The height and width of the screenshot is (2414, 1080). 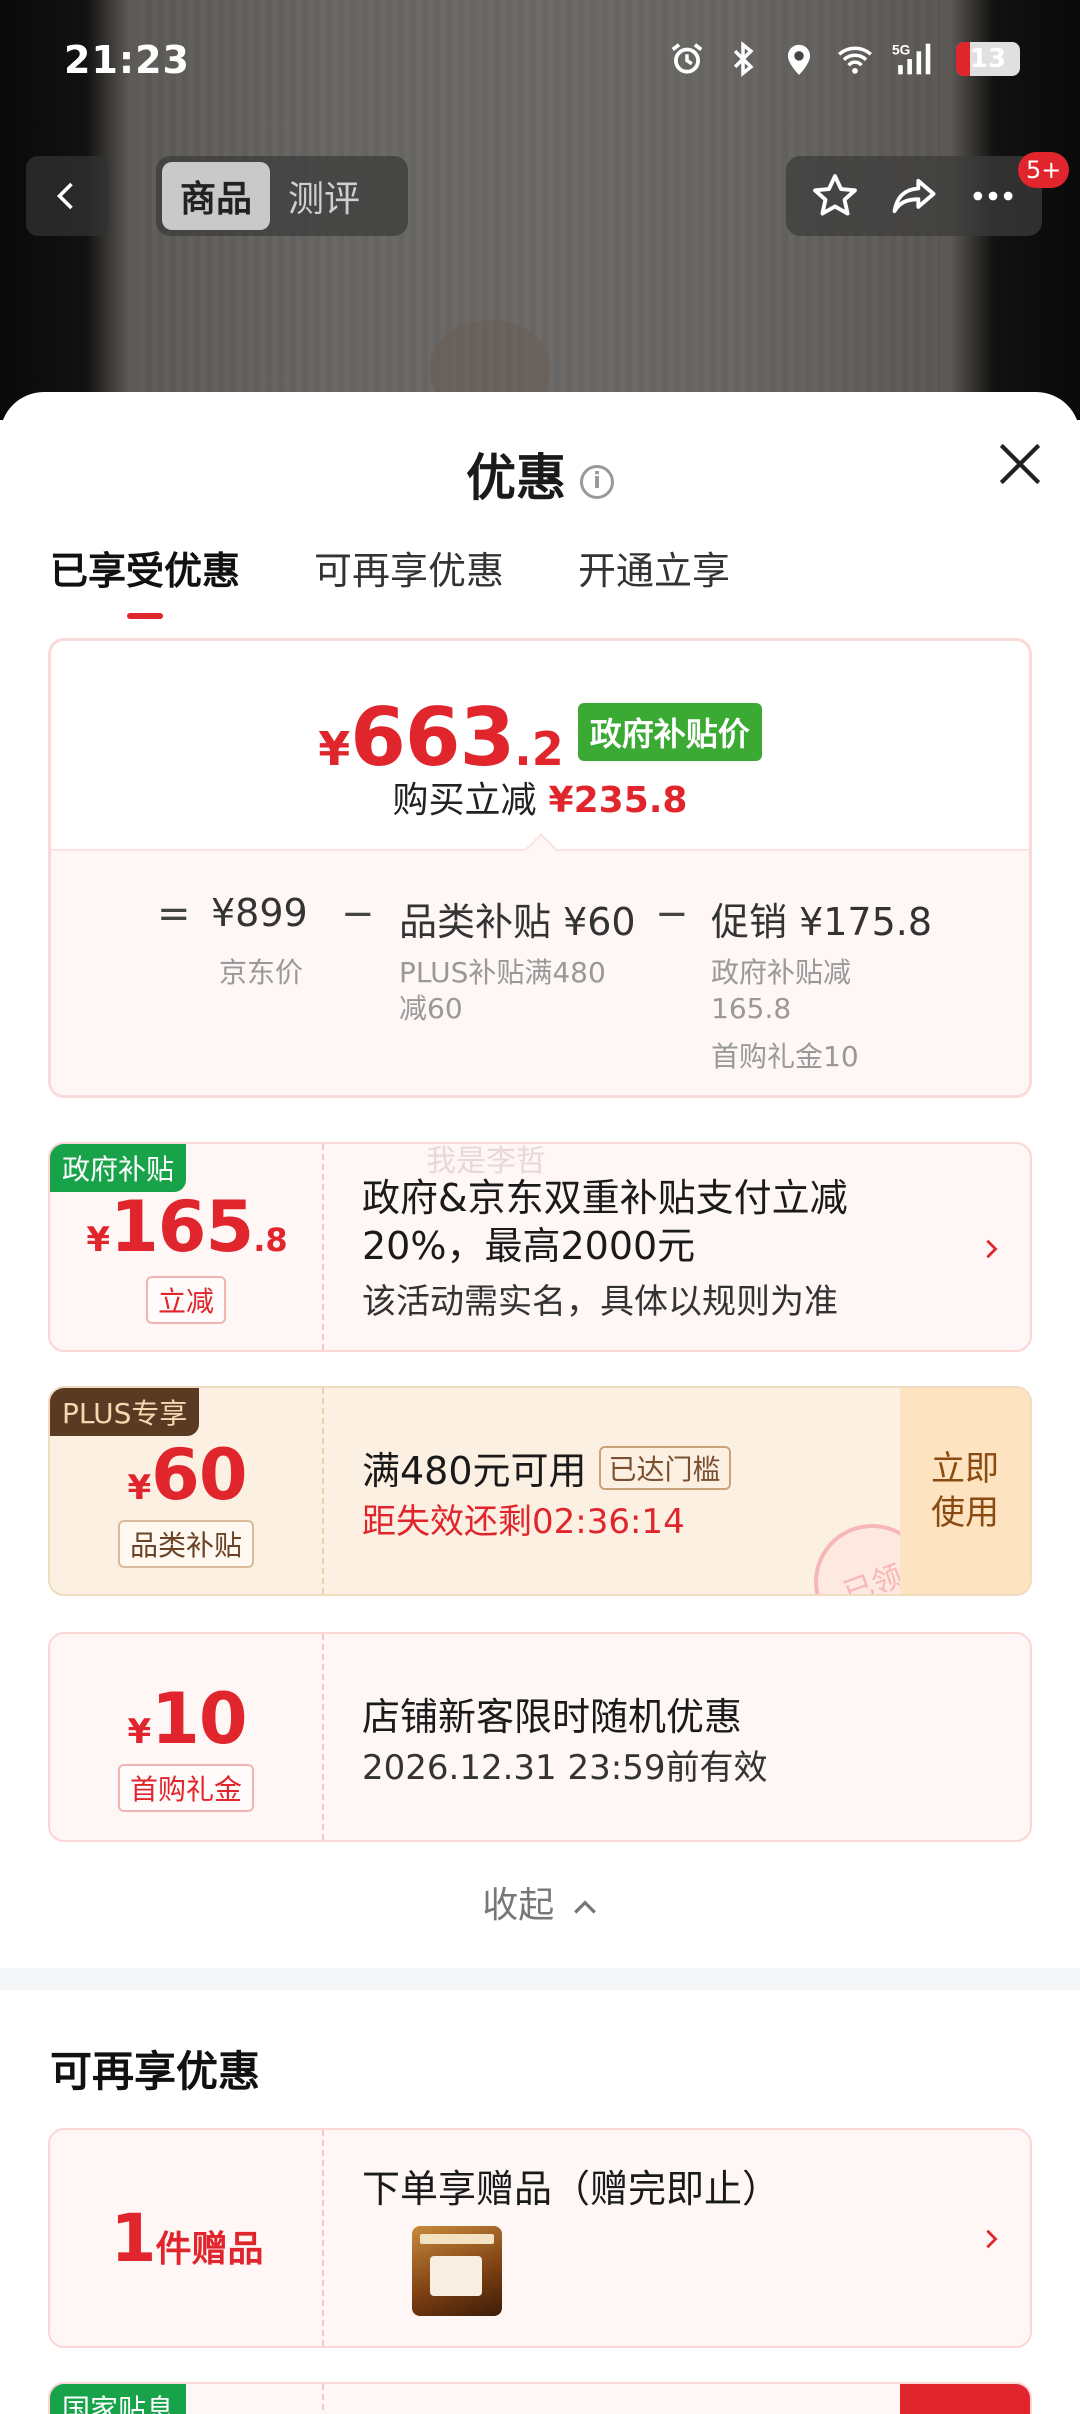 What do you see at coordinates (187, 1475) in the screenshot?
I see `coupon-amount: ¥60` at bounding box center [187, 1475].